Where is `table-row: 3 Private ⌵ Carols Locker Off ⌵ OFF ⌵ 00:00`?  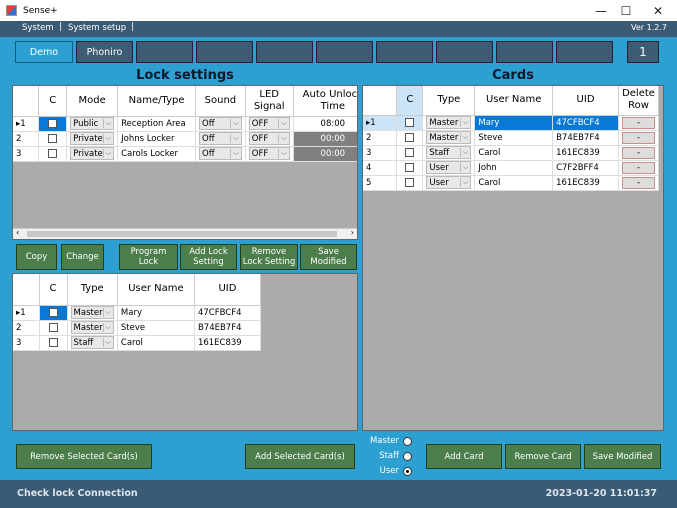
table-row: 3 Private ⌵ Carols Locker Off ⌵ OFF ⌵ 00:00 is located at coordinates (185, 154).